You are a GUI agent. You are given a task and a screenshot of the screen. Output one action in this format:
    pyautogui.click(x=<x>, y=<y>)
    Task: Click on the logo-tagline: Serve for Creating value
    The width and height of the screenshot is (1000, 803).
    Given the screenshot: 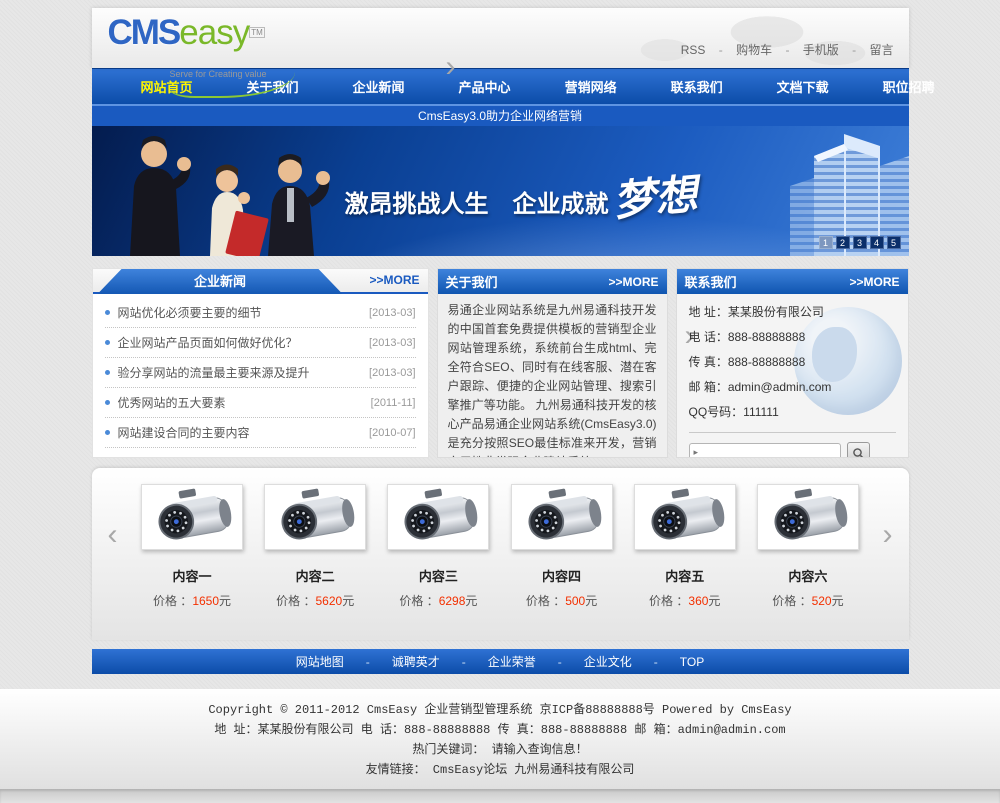 What is the action you would take?
    pyautogui.click(x=232, y=76)
    